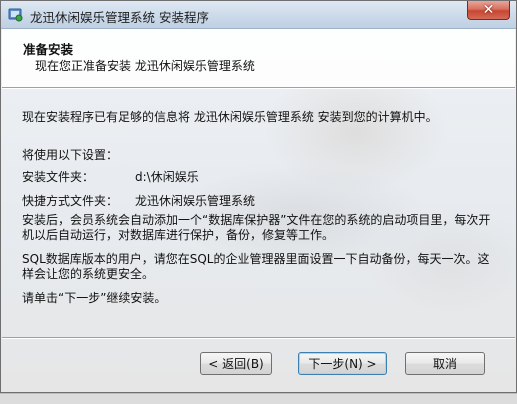 The height and width of the screenshot is (404, 517). Describe the element at coordinates (70, 155) in the screenshot. I see `settings-heading: 将使用以下设置：` at that location.